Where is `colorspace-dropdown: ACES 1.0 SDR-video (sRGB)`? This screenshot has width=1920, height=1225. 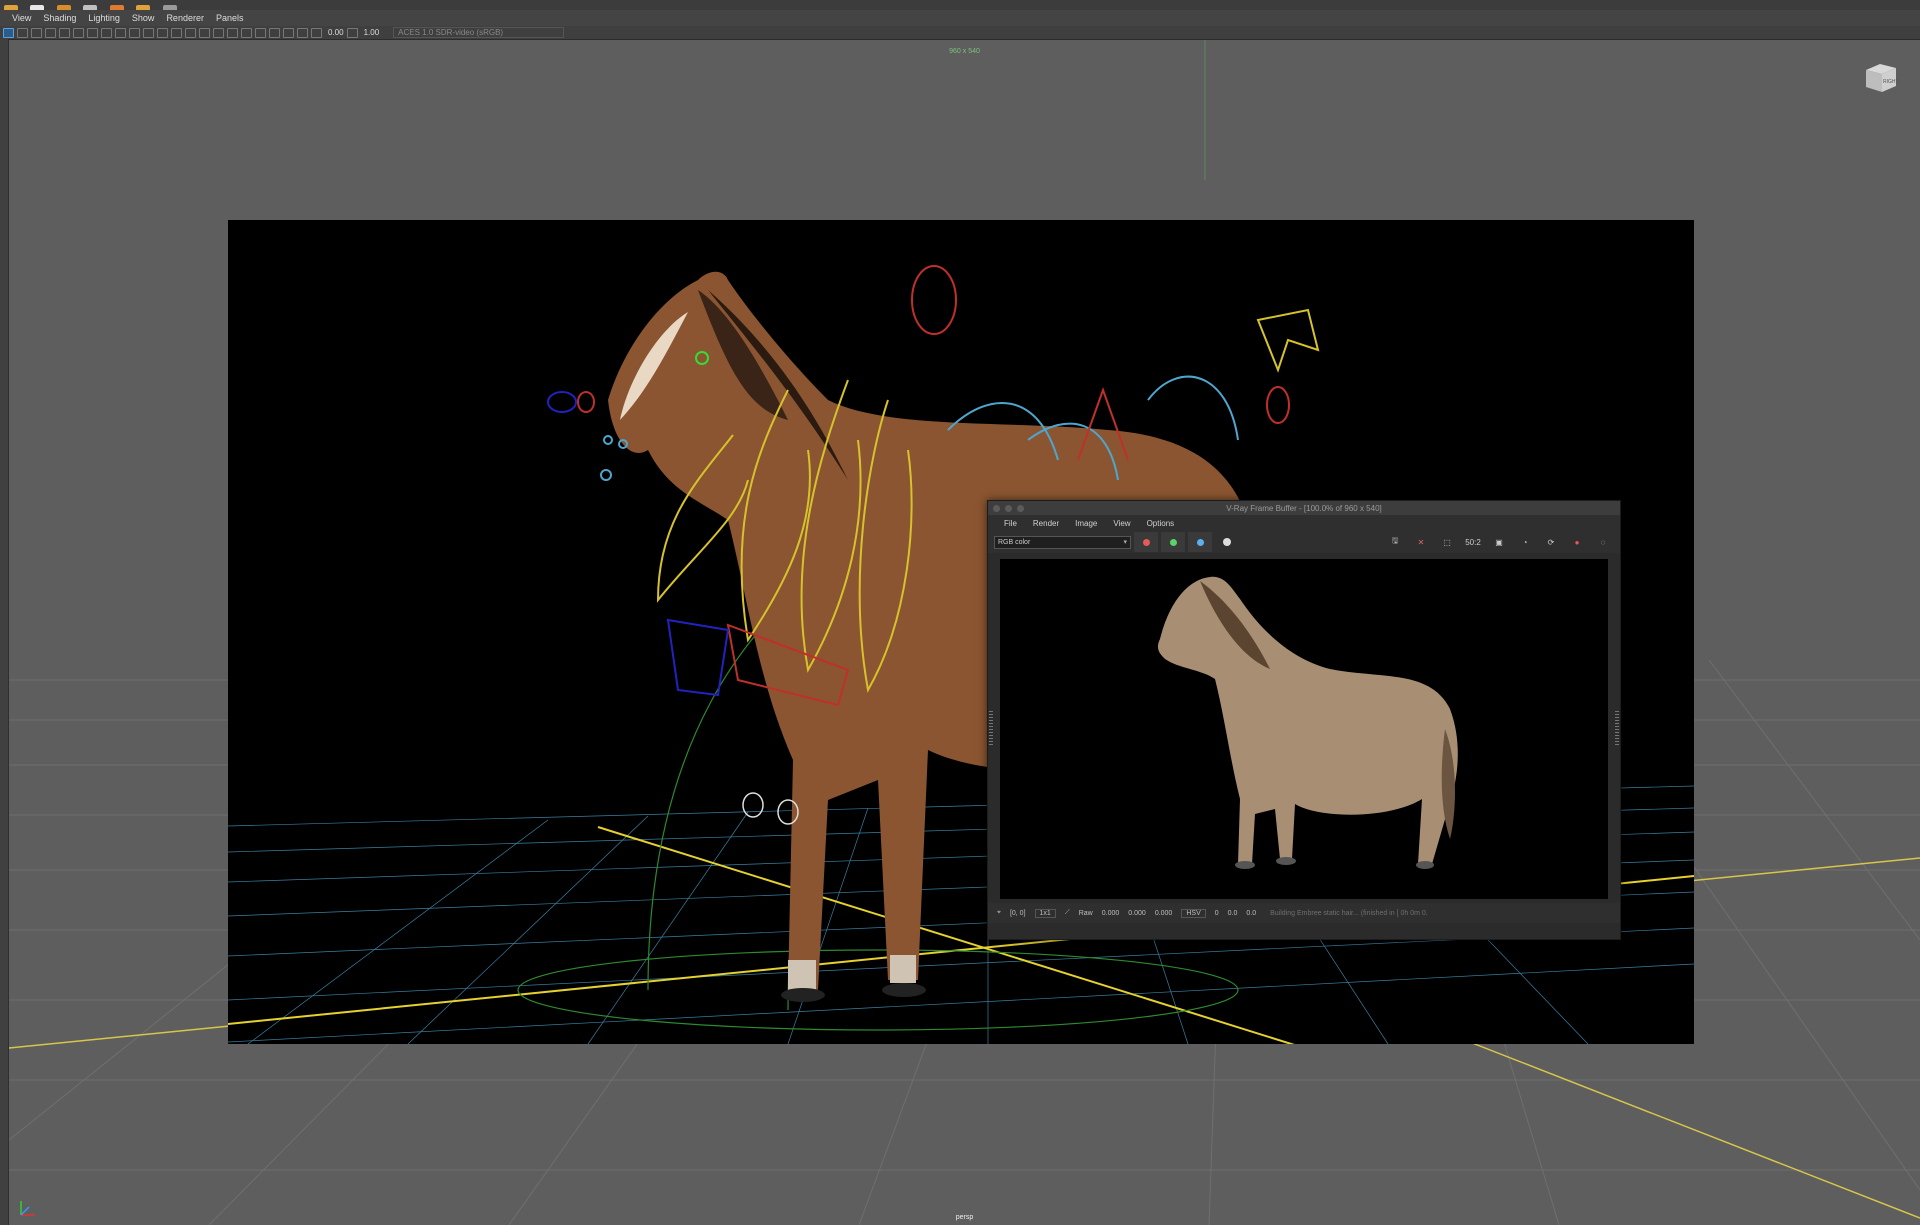 colorspace-dropdown: ACES 1.0 SDR-video (sRGB) is located at coordinates (479, 32).